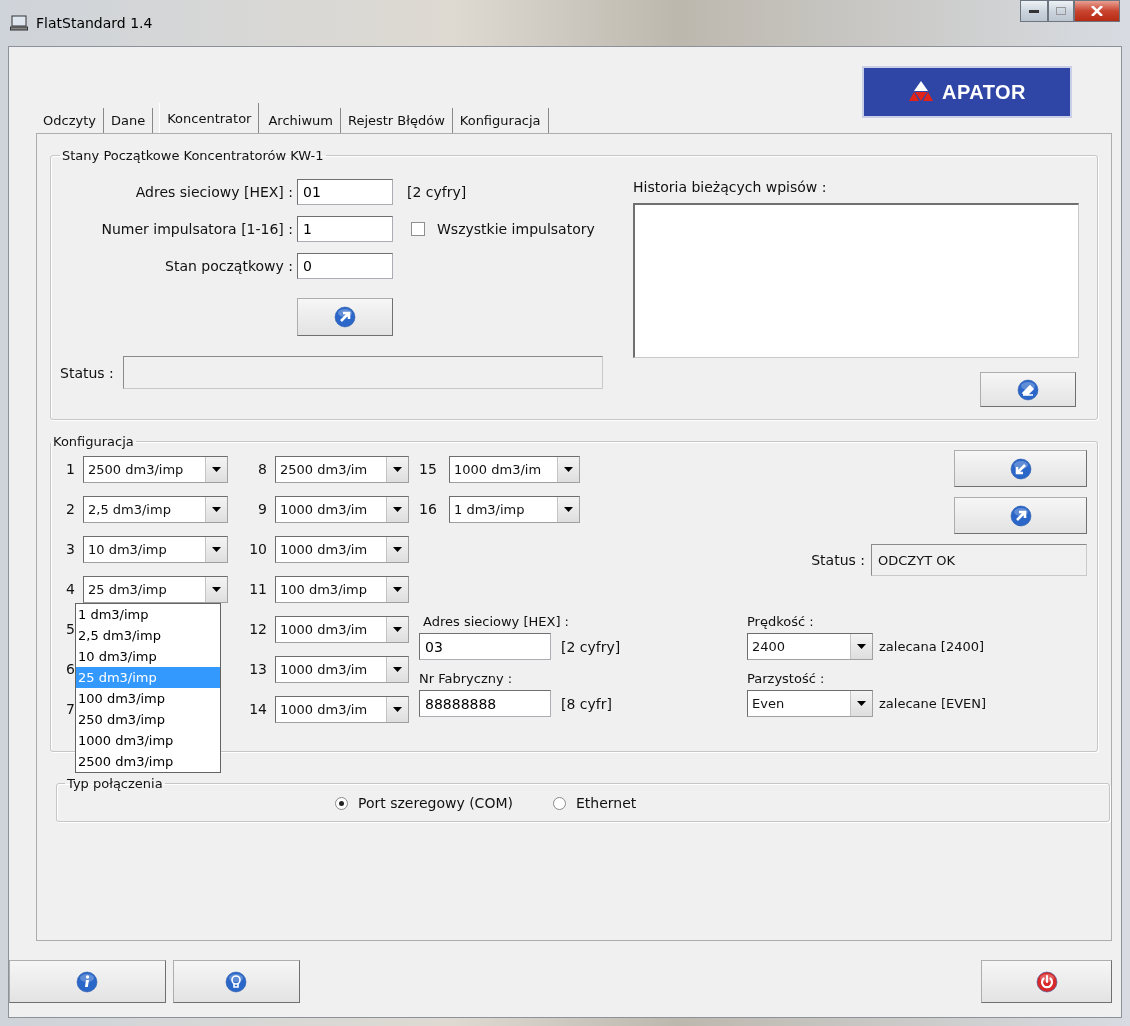 This screenshot has width=1130, height=1026. What do you see at coordinates (193, 155) in the screenshot?
I see `group-title: Stany Początkowe Koncentratorów KW-1` at bounding box center [193, 155].